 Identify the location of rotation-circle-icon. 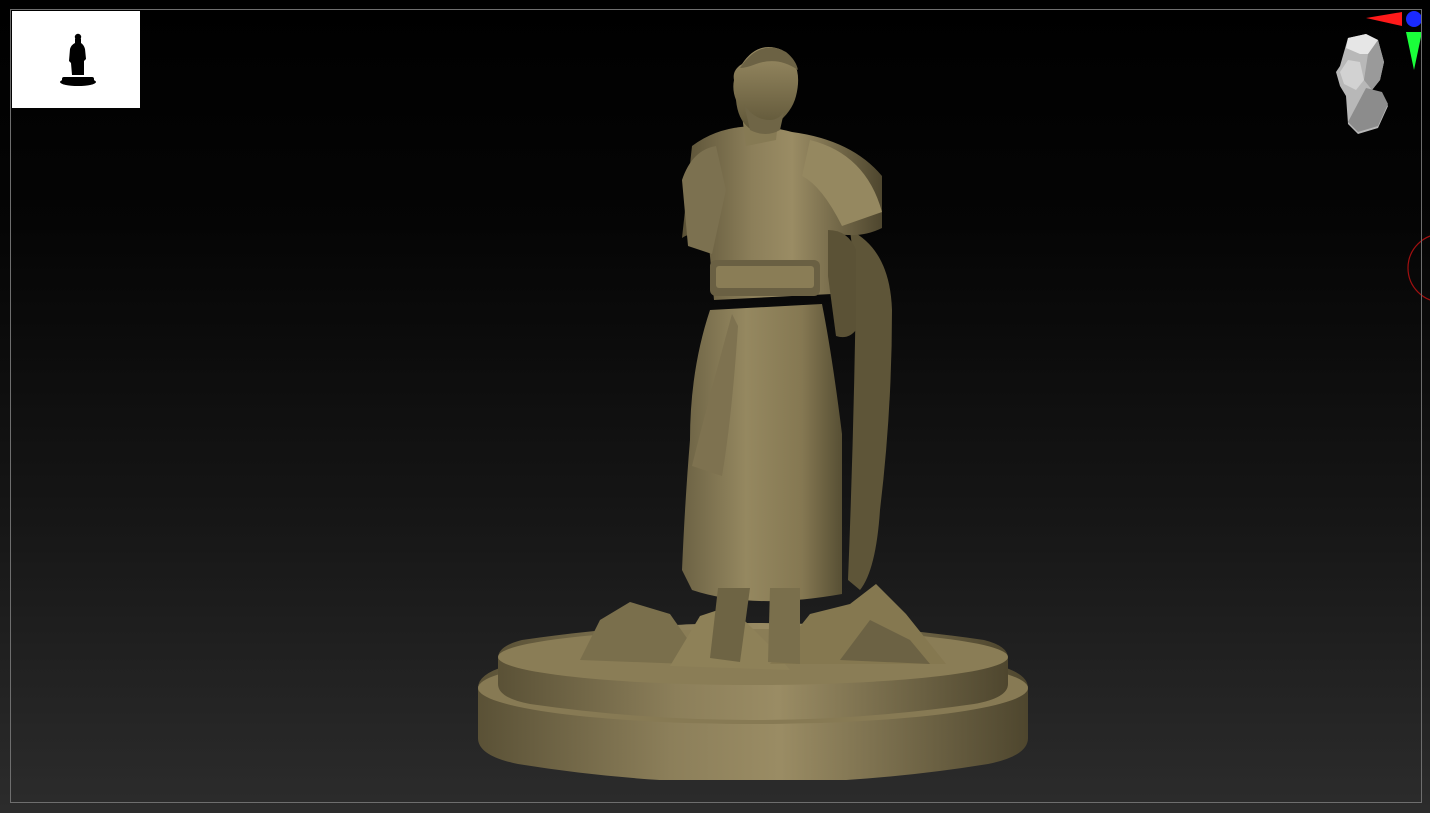
(1418, 268).